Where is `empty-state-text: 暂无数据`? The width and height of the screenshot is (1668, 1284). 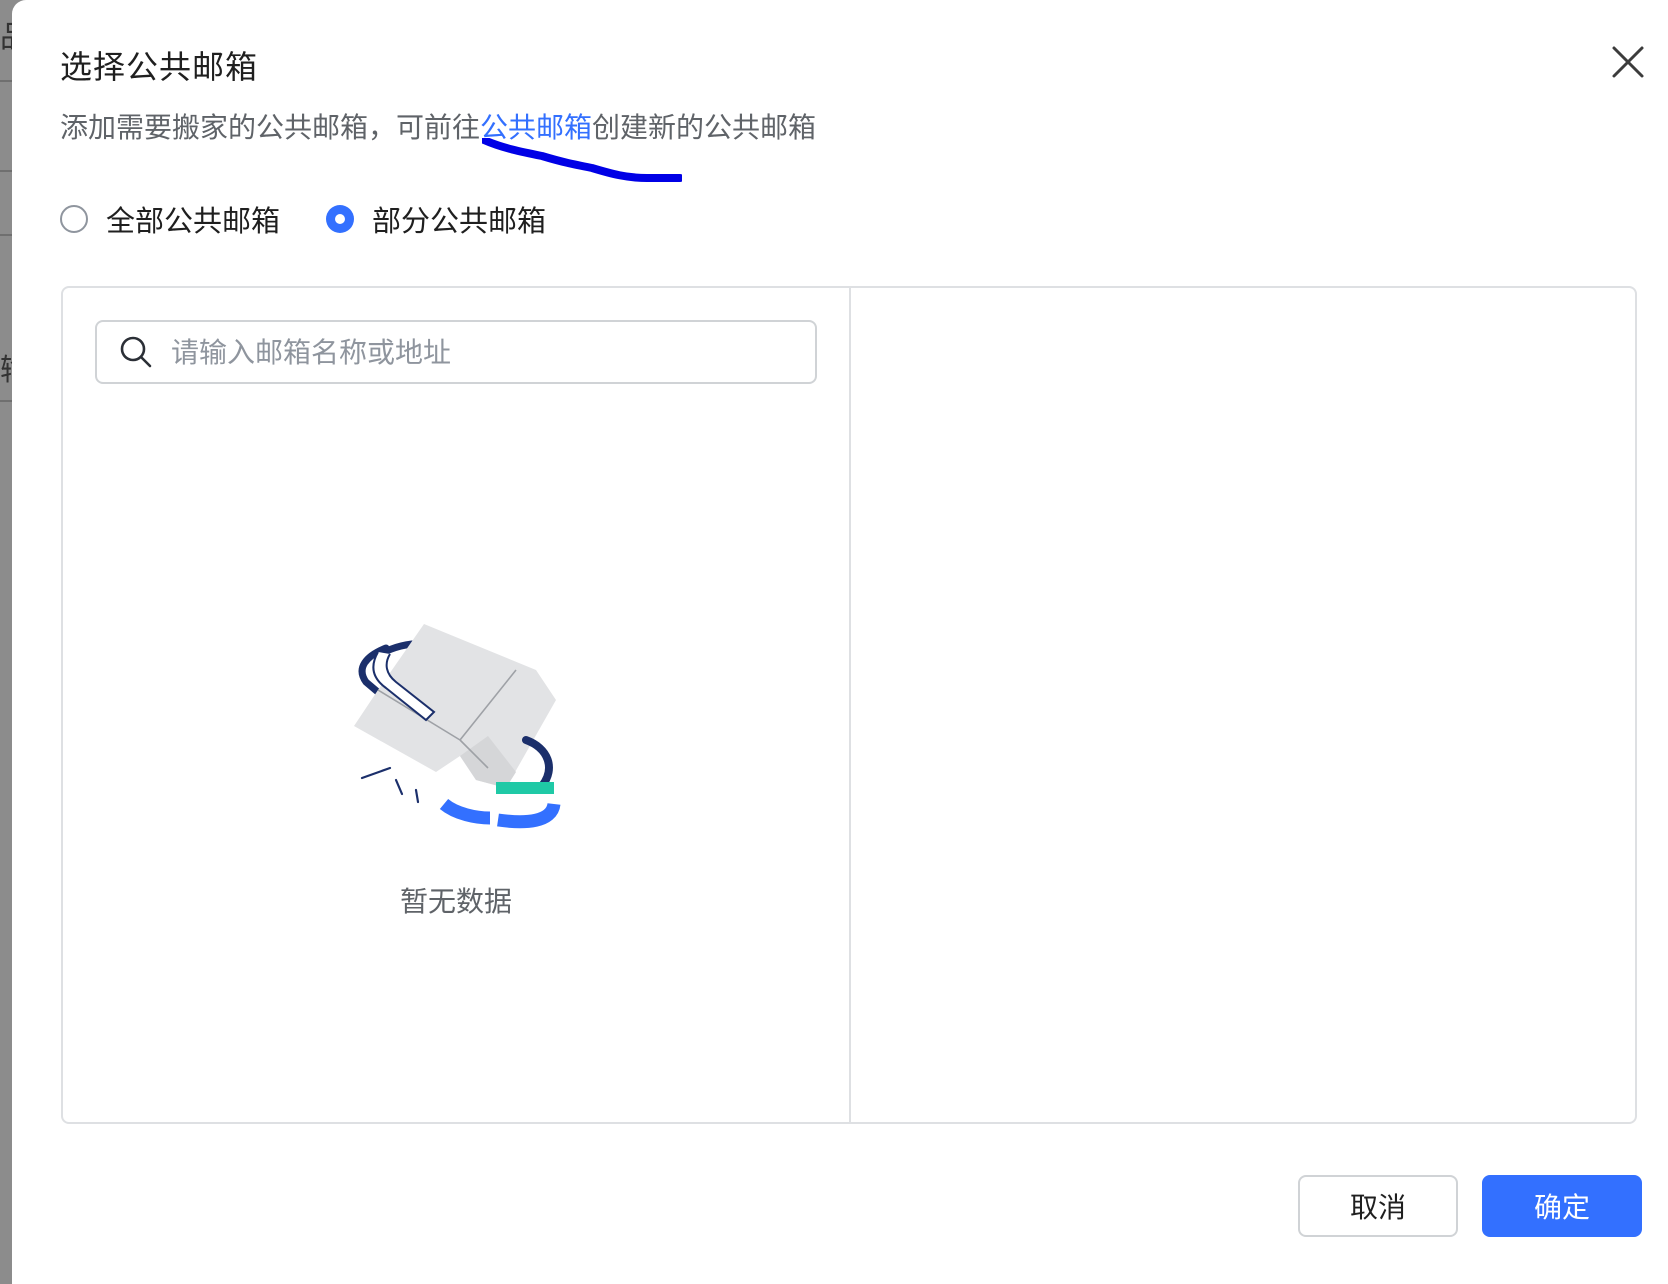
empty-state-text: 暂无数据 is located at coordinates (455, 901).